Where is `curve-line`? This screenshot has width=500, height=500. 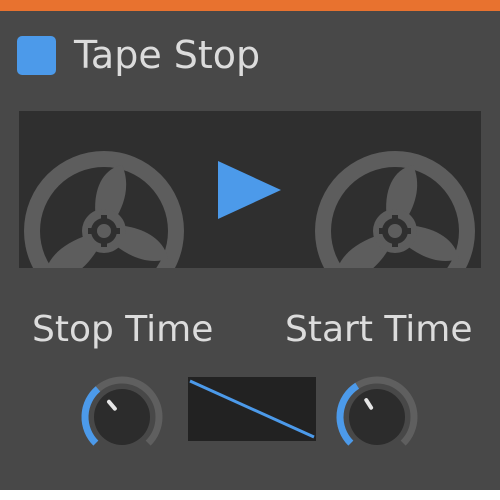
curve-line is located at coordinates (252, 409).